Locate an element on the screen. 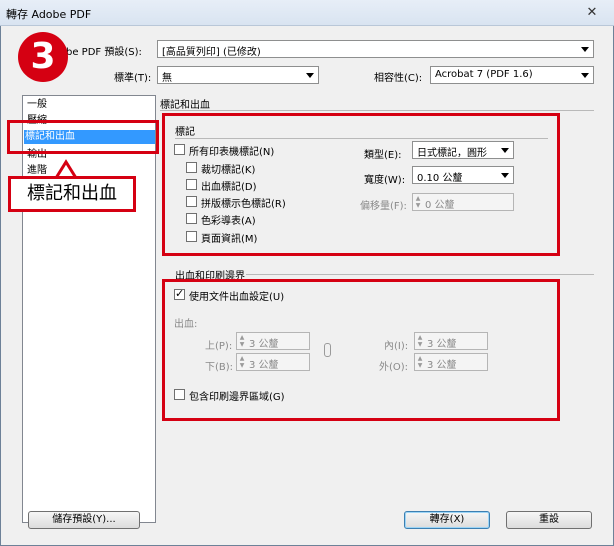  sidebar-highlight-box is located at coordinates (83, 137).